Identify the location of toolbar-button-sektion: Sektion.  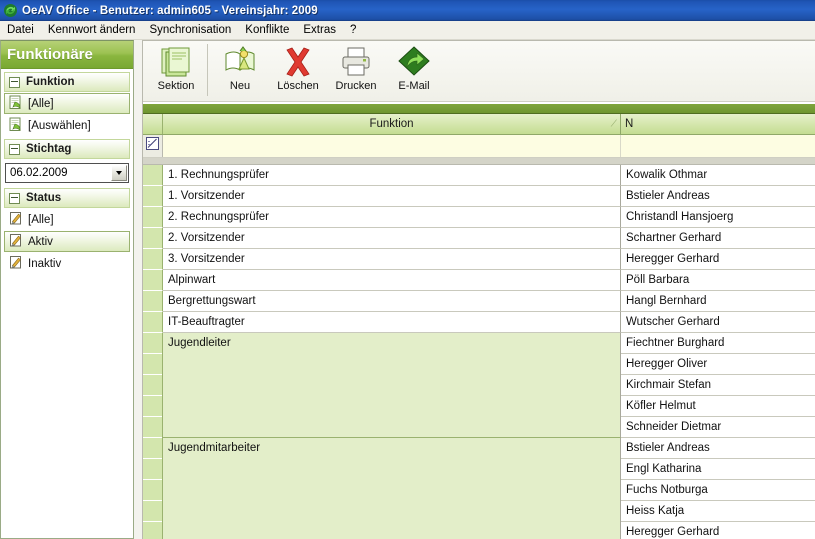
(176, 72).